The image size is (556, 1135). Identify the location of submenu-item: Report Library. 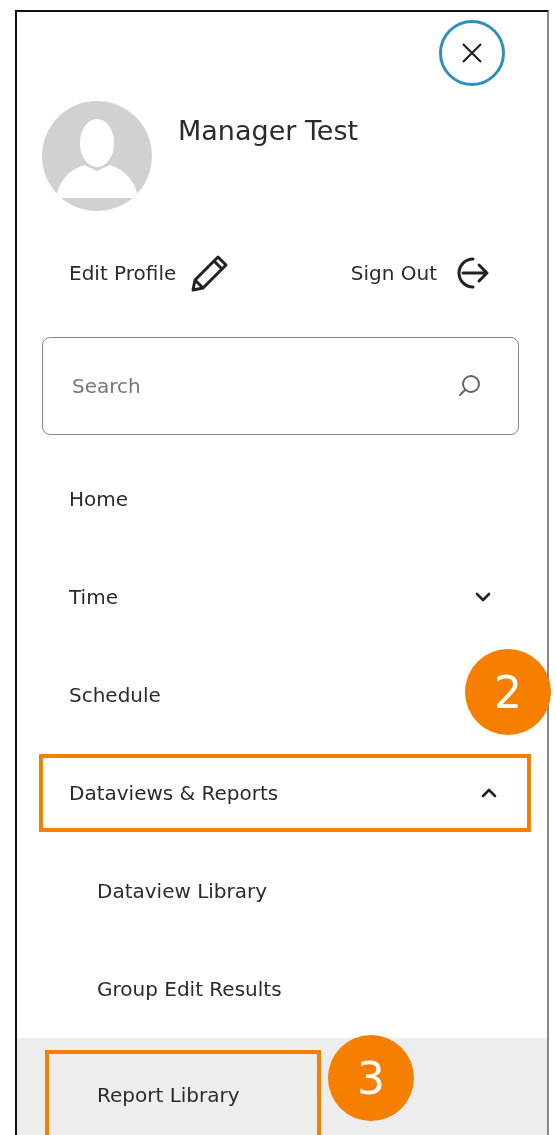
(183, 1092).